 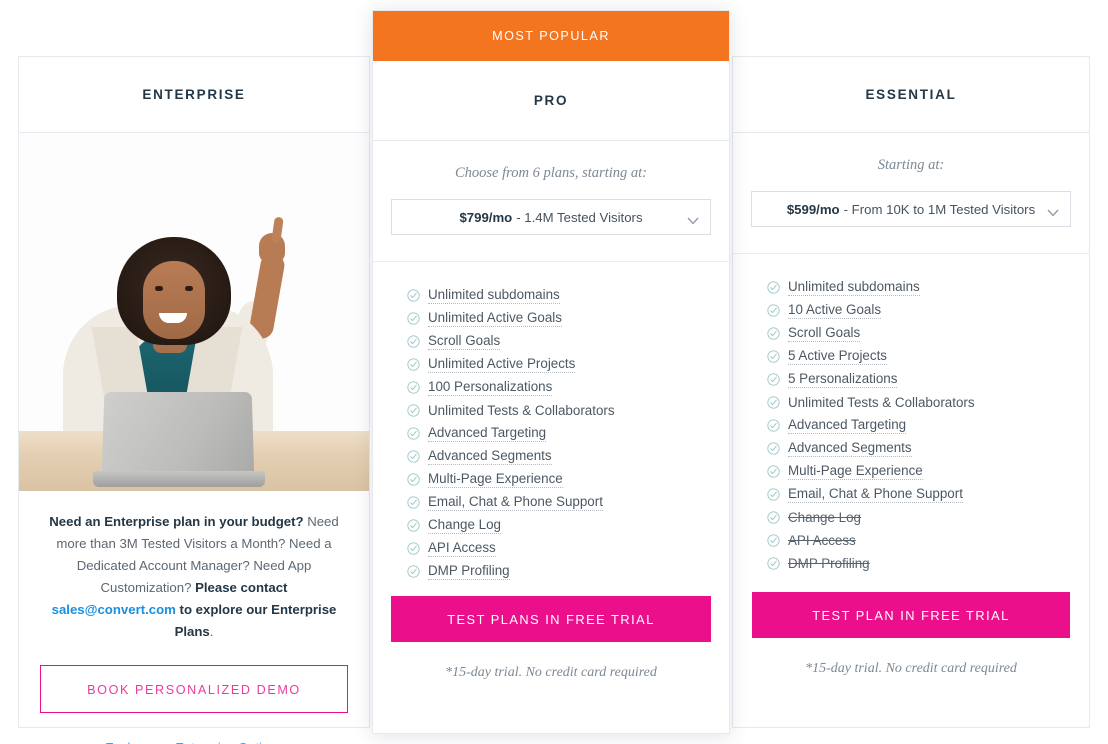 I want to click on feature-item: 5 Active Projects, so click(x=928, y=356).